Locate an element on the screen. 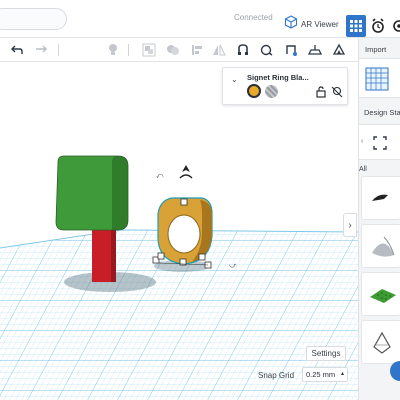 The width and height of the screenshot is (400, 400). snap-grid-label: Snap Grid is located at coordinates (276, 375).